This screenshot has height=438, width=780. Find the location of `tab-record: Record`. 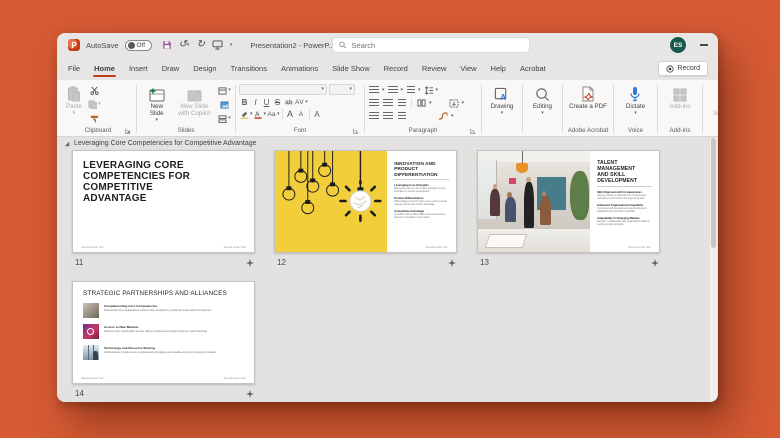

tab-record: Record is located at coordinates (396, 69).